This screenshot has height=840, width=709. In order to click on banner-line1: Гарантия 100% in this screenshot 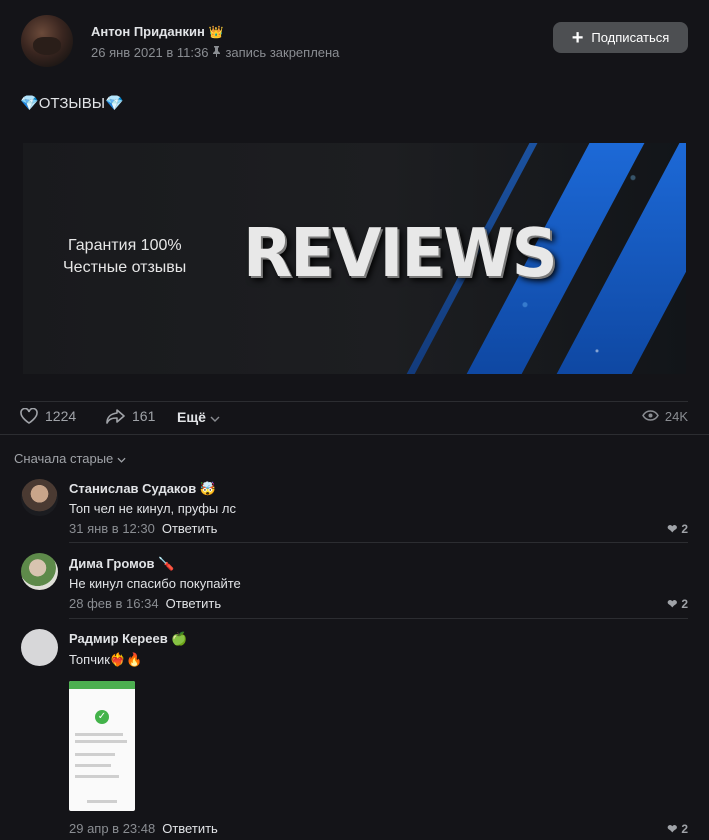, I will do `click(125, 245)`.